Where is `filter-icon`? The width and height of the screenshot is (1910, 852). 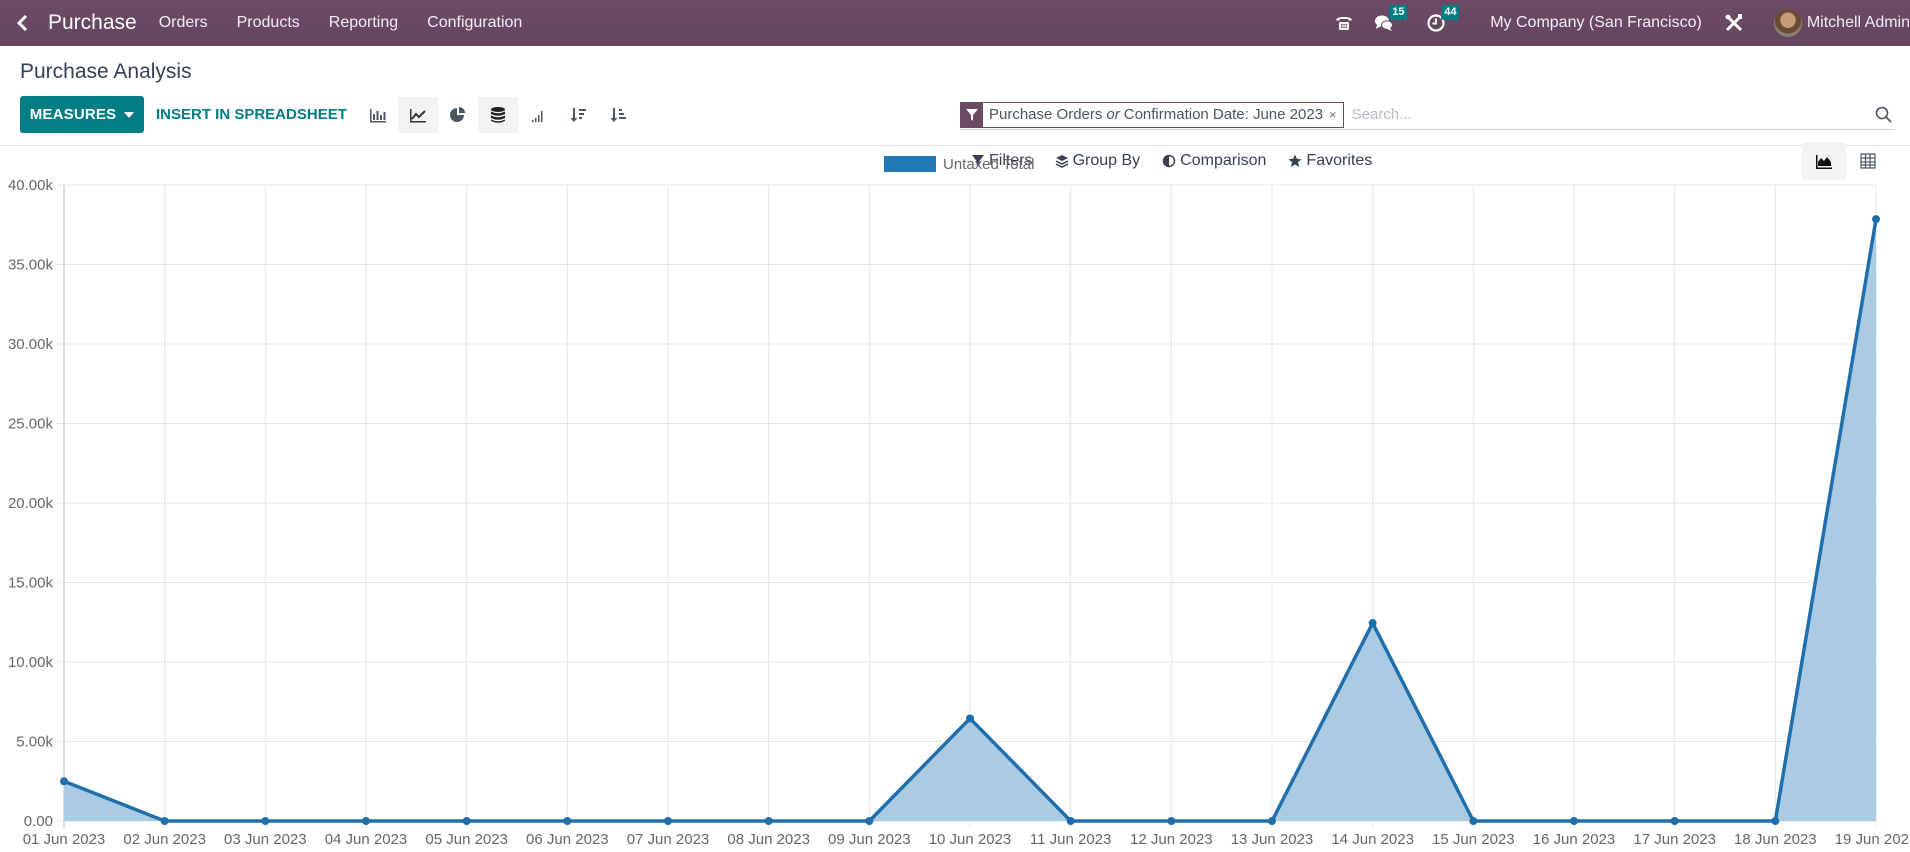 filter-icon is located at coordinates (972, 114).